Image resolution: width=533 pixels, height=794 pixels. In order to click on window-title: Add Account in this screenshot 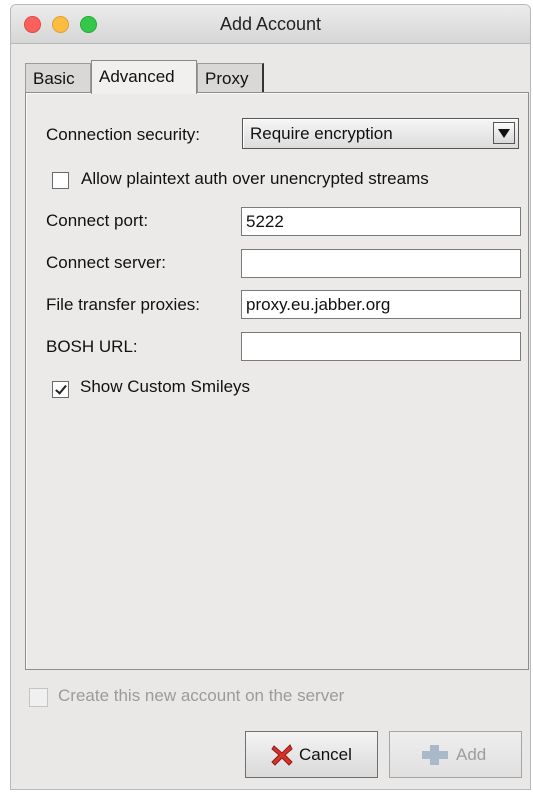, I will do `click(270, 24)`.